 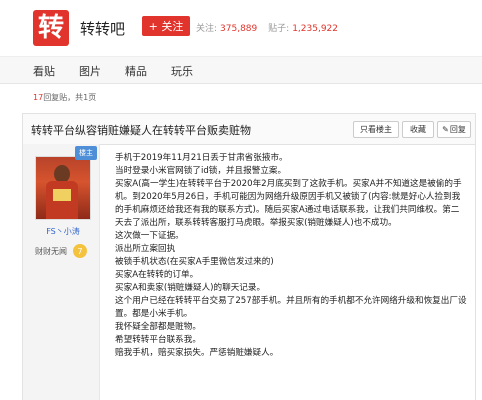 I want to click on level-badge-icon: 7, so click(x=80, y=251).